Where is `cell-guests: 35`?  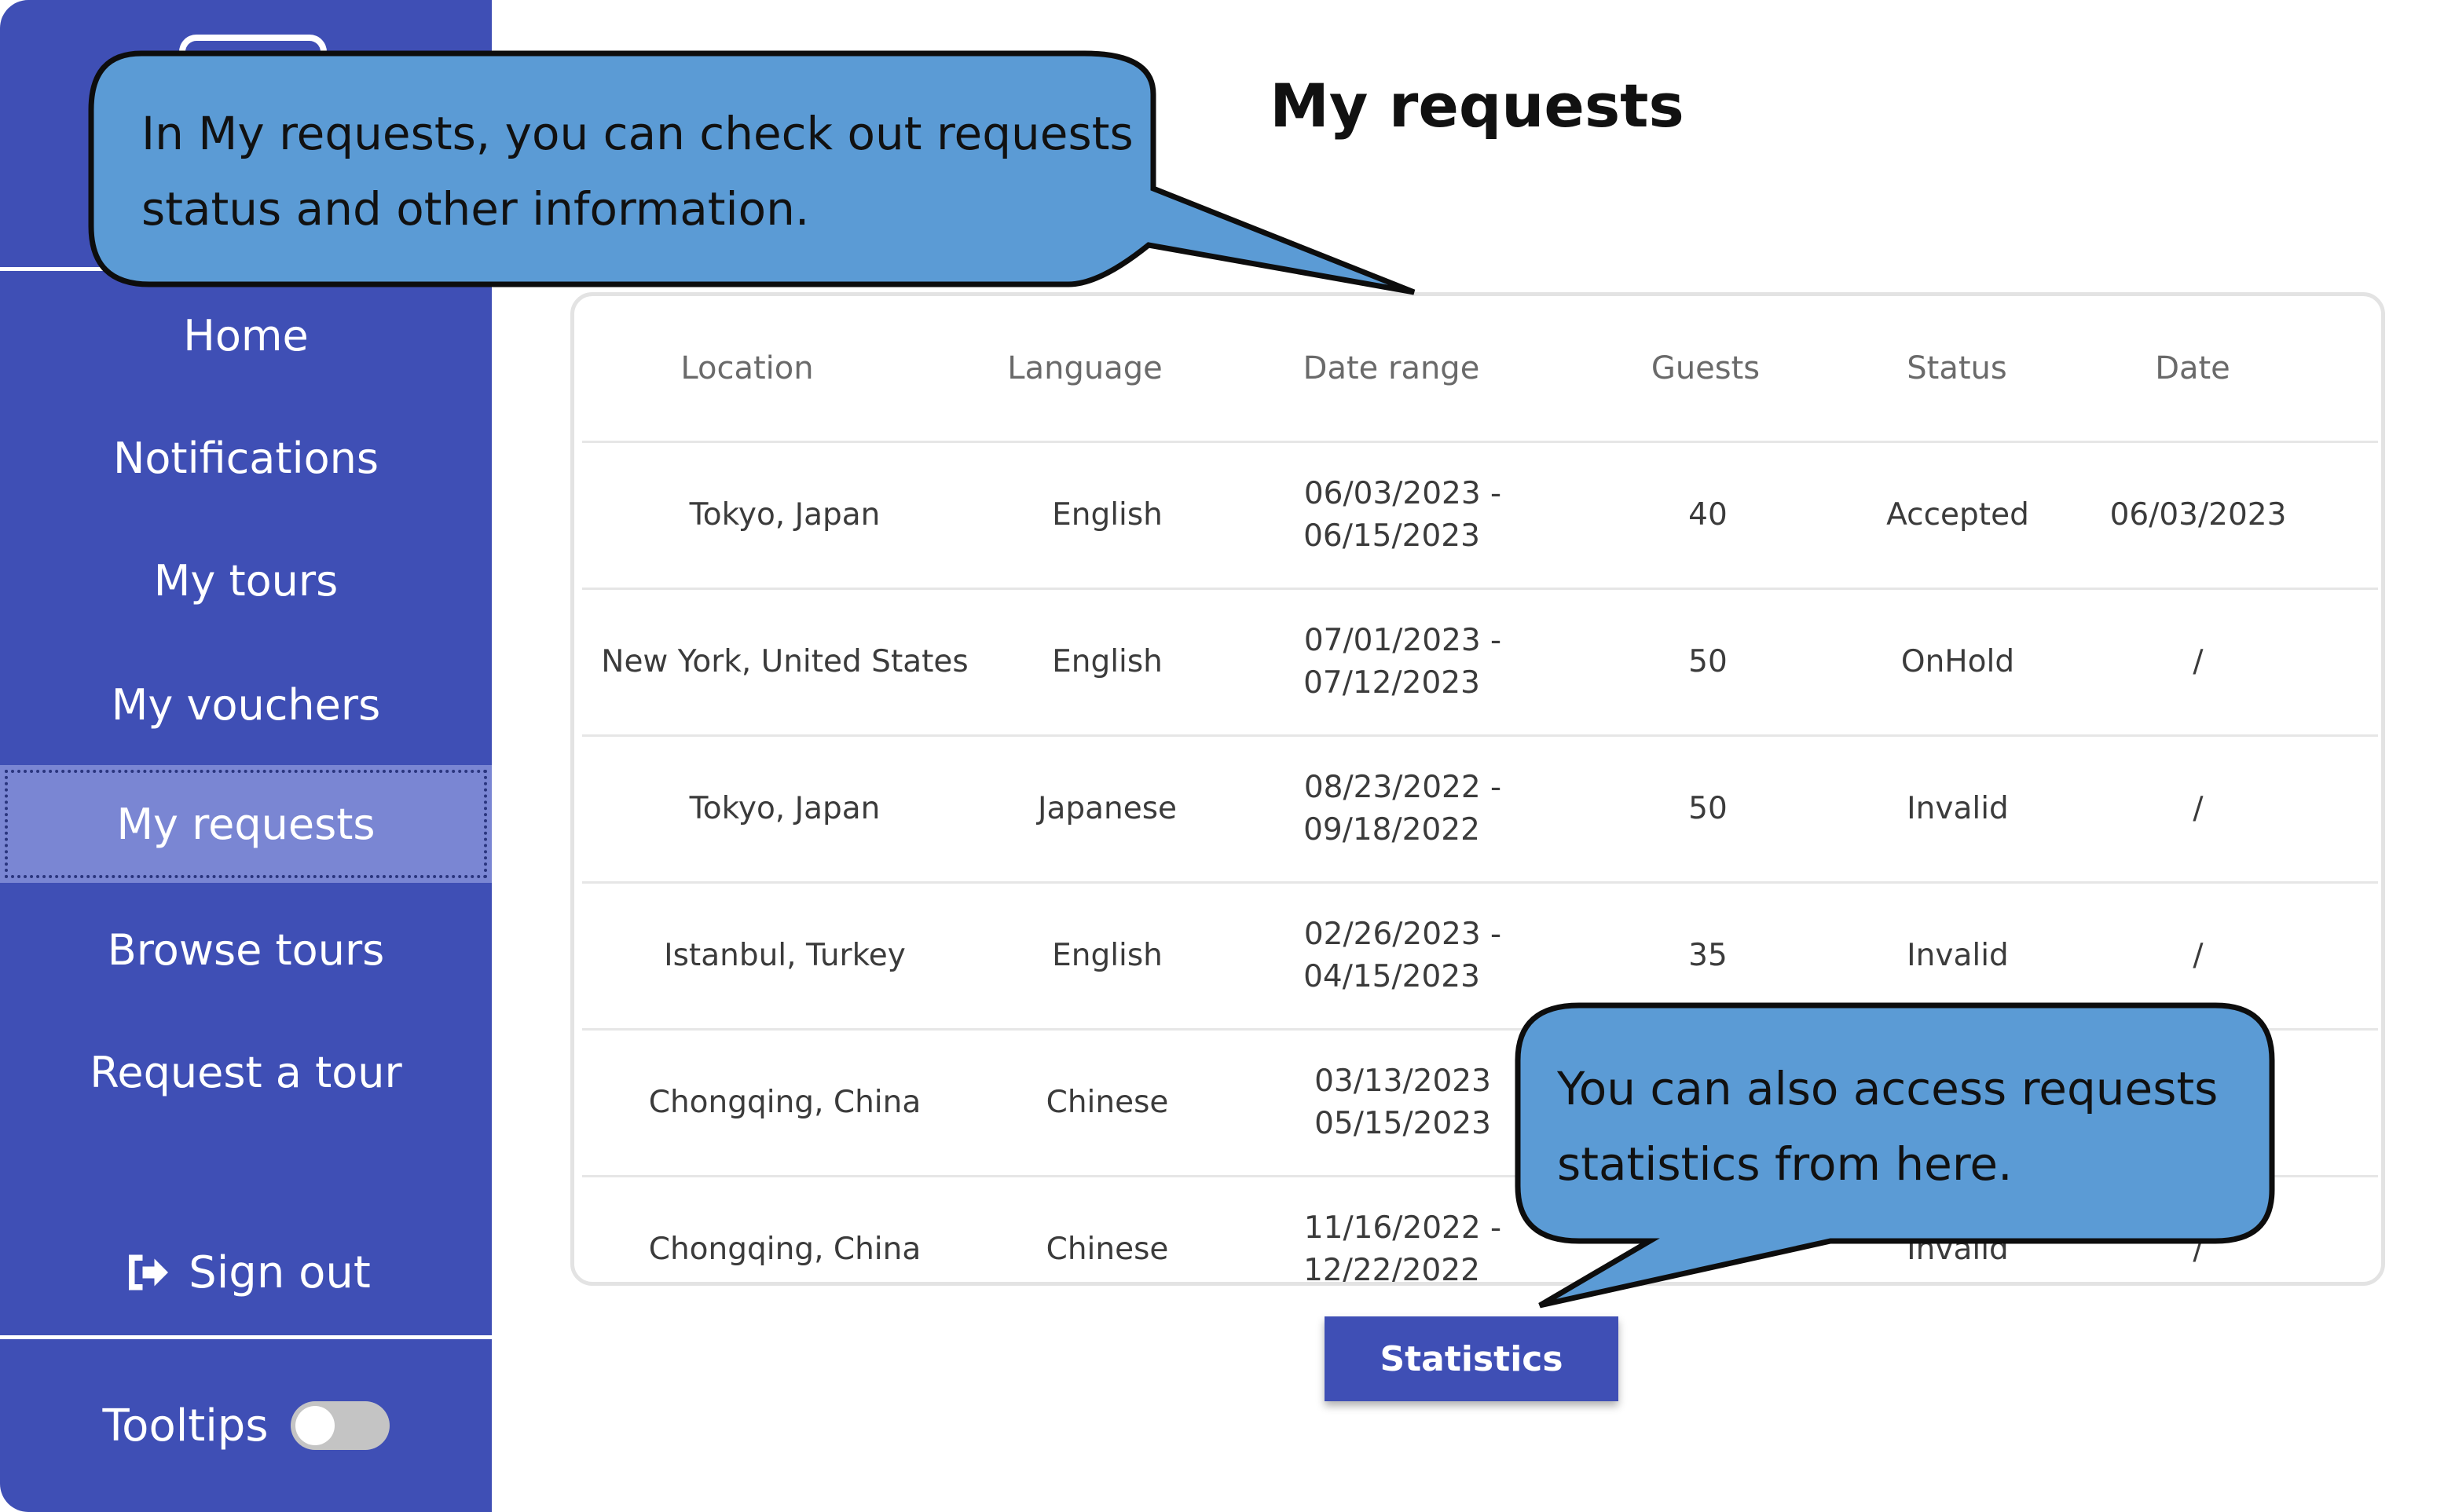
cell-guests: 35 is located at coordinates (1708, 955).